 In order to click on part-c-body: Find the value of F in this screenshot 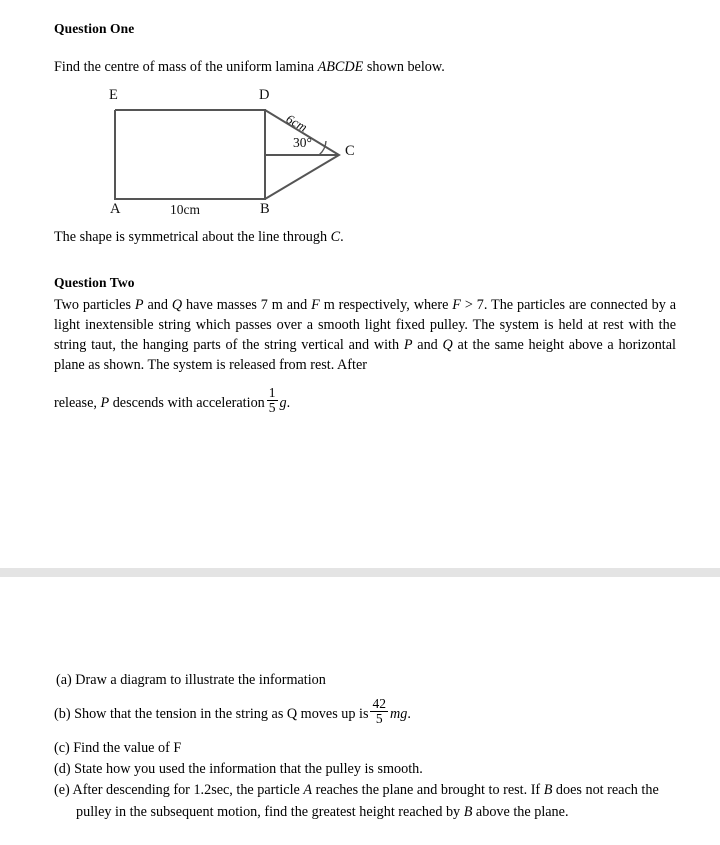, I will do `click(127, 748)`.